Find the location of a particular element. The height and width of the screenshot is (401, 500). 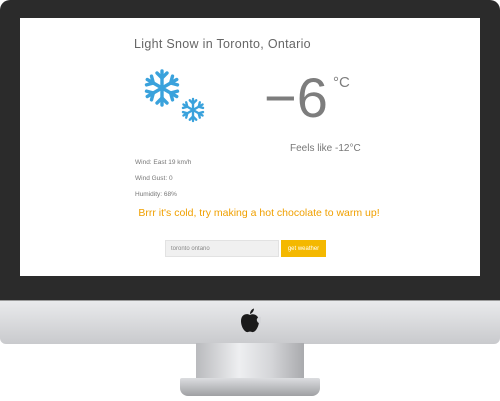

snowflake-icon is located at coordinates (162, 88).